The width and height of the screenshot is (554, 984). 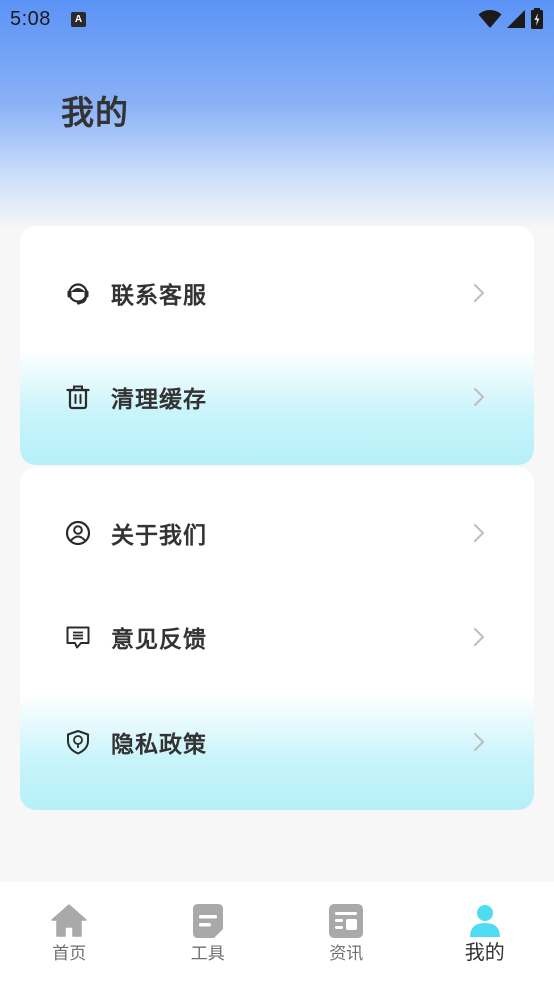 What do you see at coordinates (484, 952) in the screenshot?
I see `nav-label: 我的` at bounding box center [484, 952].